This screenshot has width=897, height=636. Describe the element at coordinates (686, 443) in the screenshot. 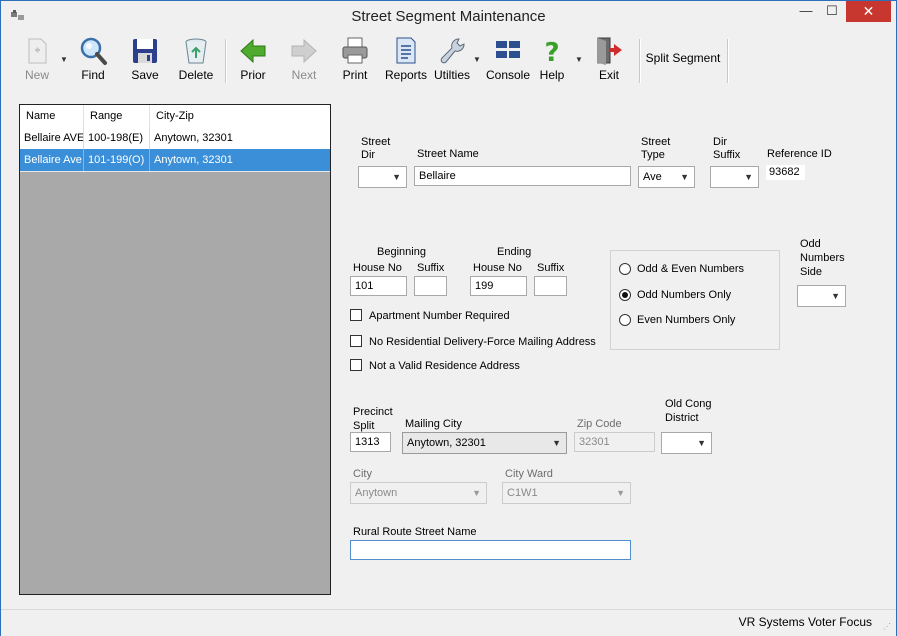

I see `old-cong-district-select: ▼` at that location.